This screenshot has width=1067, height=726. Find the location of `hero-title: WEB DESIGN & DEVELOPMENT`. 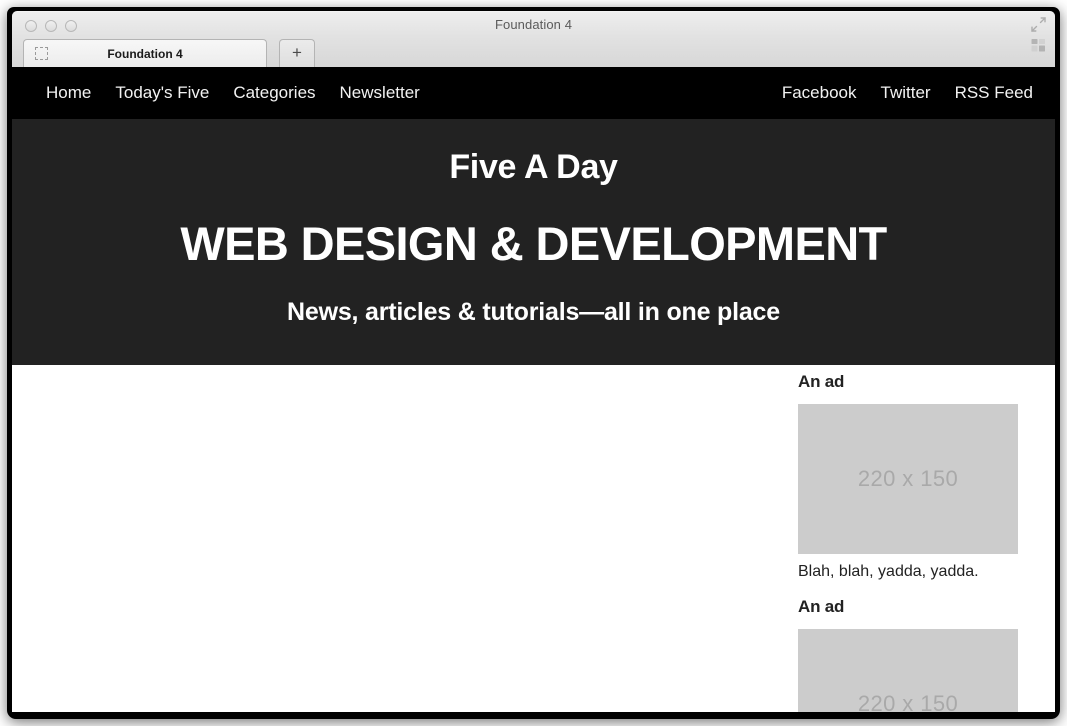

hero-title: WEB DESIGN & DEVELOPMENT is located at coordinates (533, 243).